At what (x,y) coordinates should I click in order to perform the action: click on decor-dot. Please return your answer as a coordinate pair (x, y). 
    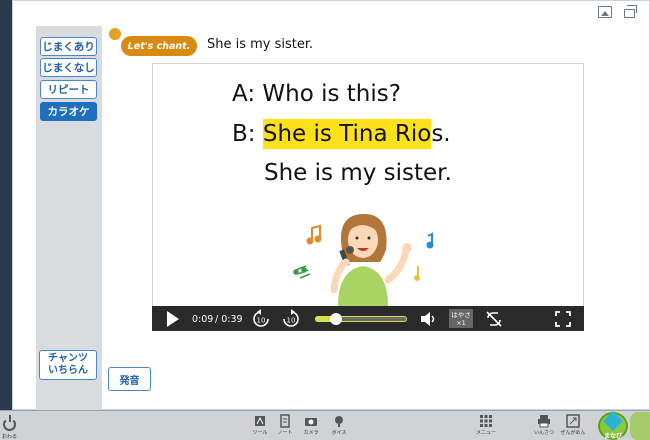
    Looking at the image, I should click on (115, 34).